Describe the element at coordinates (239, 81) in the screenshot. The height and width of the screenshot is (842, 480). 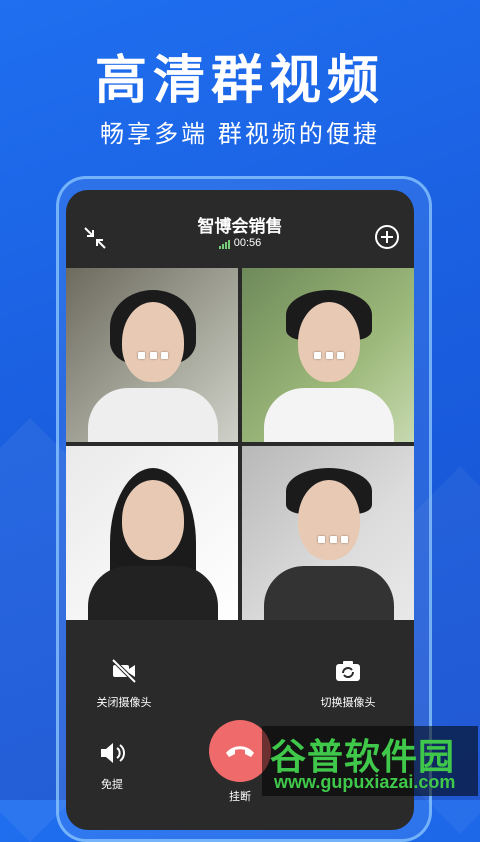
I see `promo-headline: 高清群视频` at that location.